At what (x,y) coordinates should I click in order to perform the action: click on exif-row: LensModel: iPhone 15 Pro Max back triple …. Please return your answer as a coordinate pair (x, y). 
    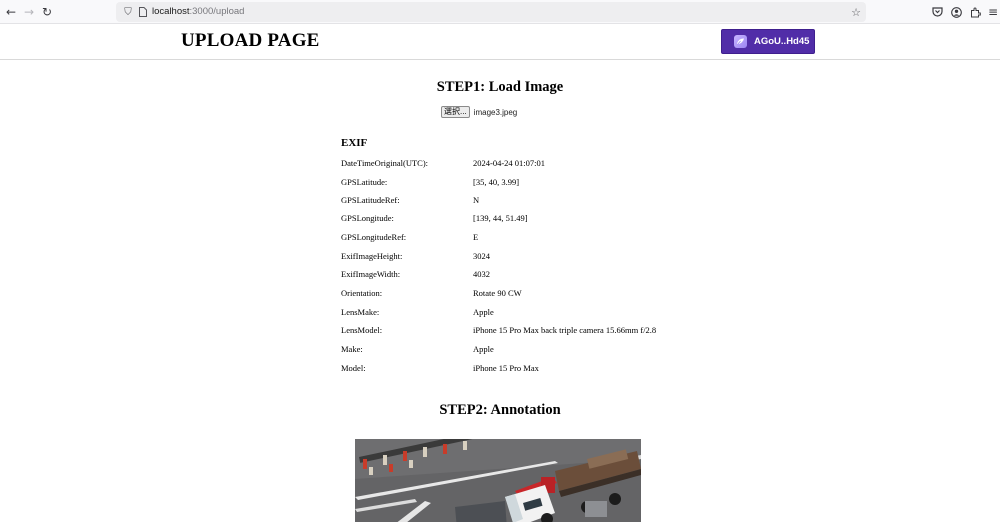
    Looking at the image, I should click on (541, 330).